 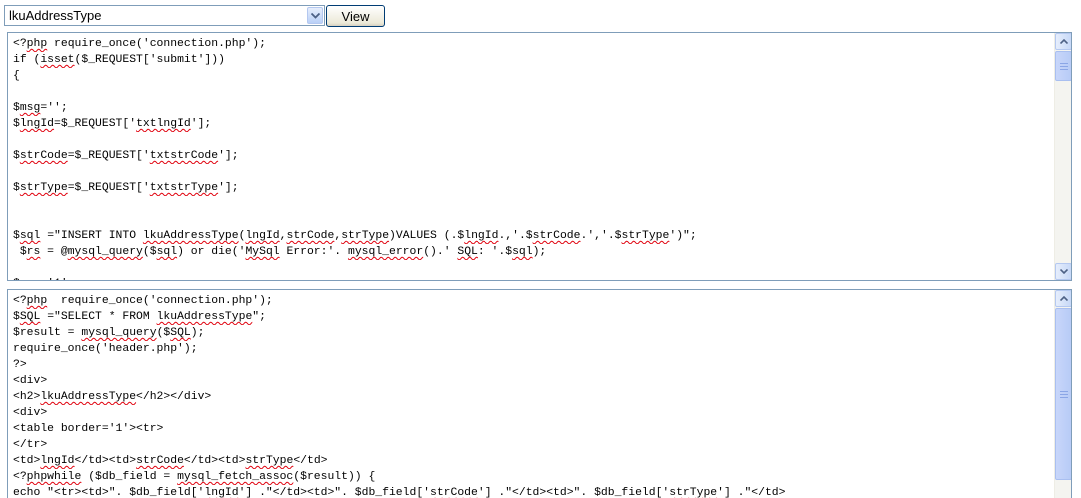 What do you see at coordinates (1063, 271) in the screenshot?
I see `scroll-down-button` at bounding box center [1063, 271].